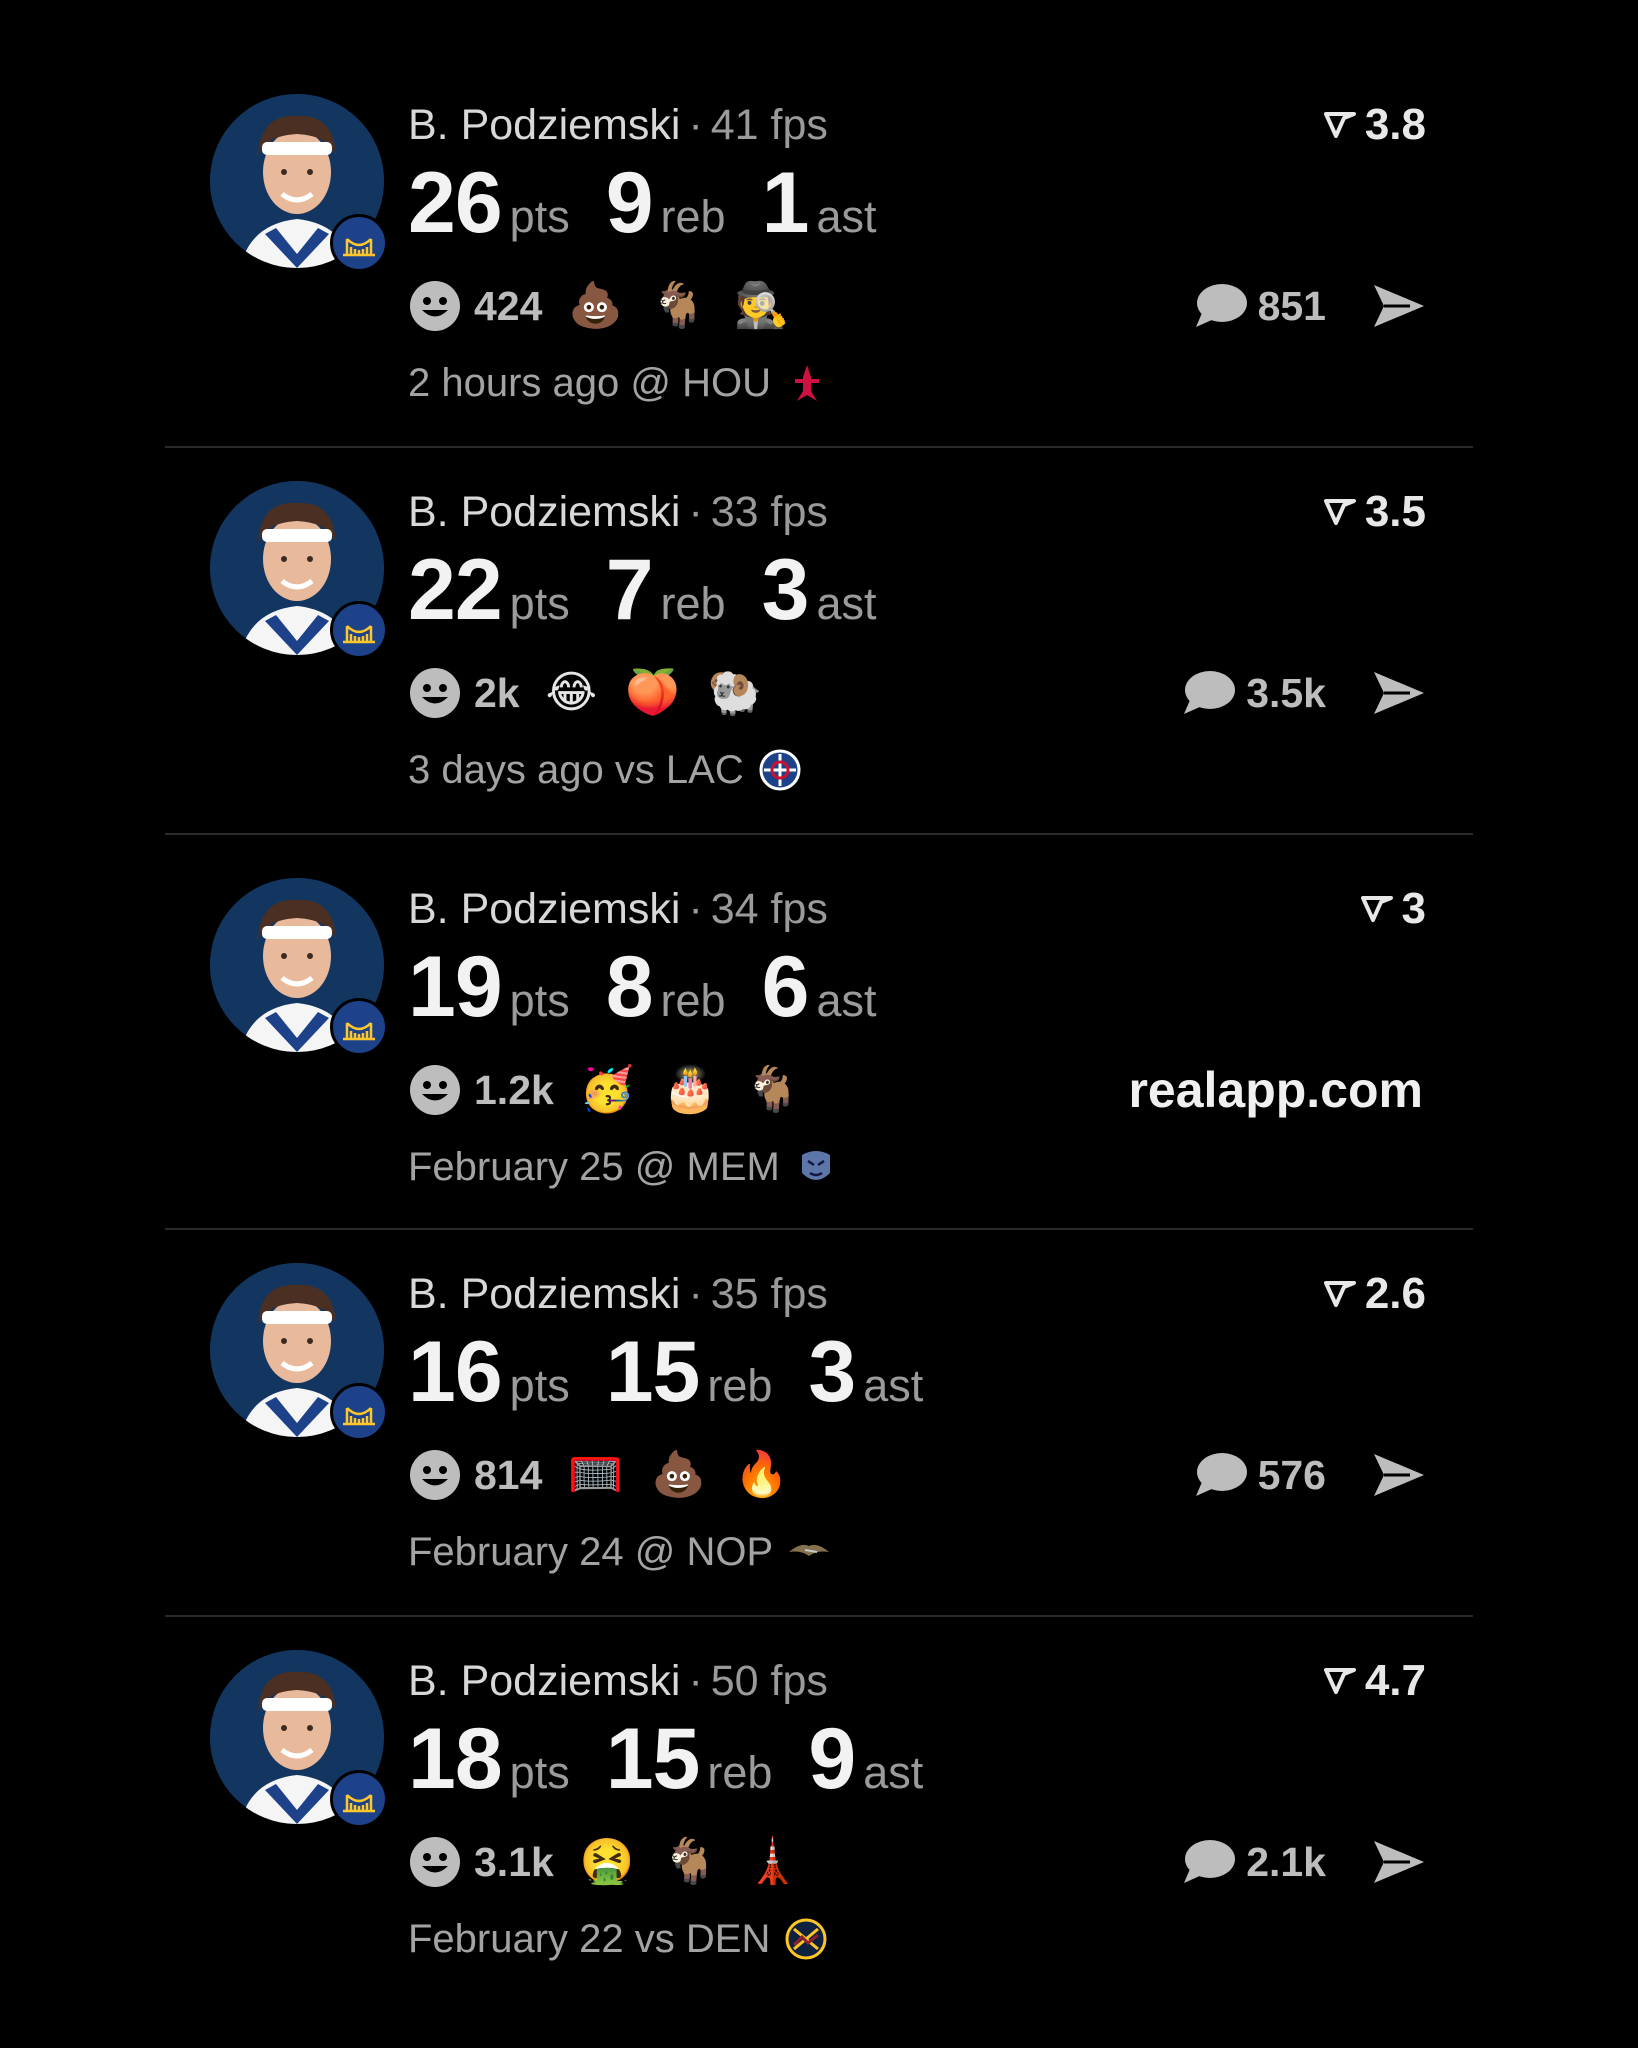 This screenshot has height=2048, width=1638. I want to click on ram-emoji: 🐏, so click(735, 693).